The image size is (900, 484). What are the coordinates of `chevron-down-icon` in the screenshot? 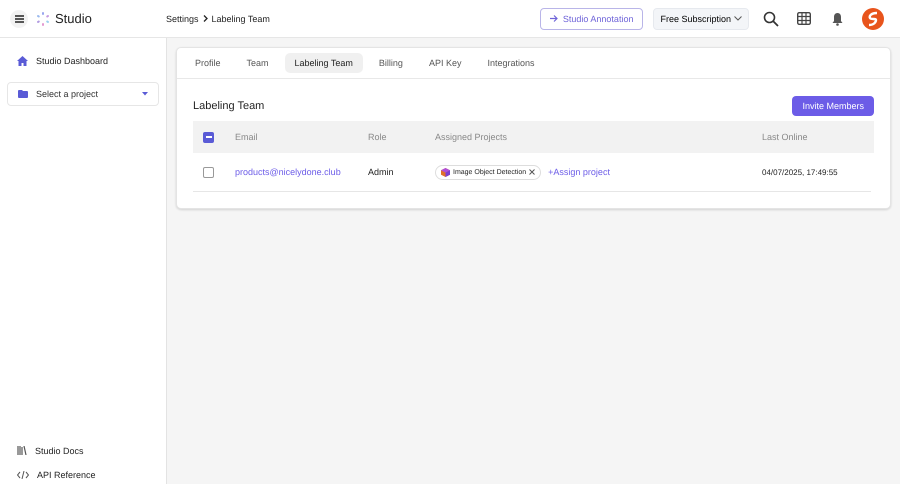 It's located at (738, 18).